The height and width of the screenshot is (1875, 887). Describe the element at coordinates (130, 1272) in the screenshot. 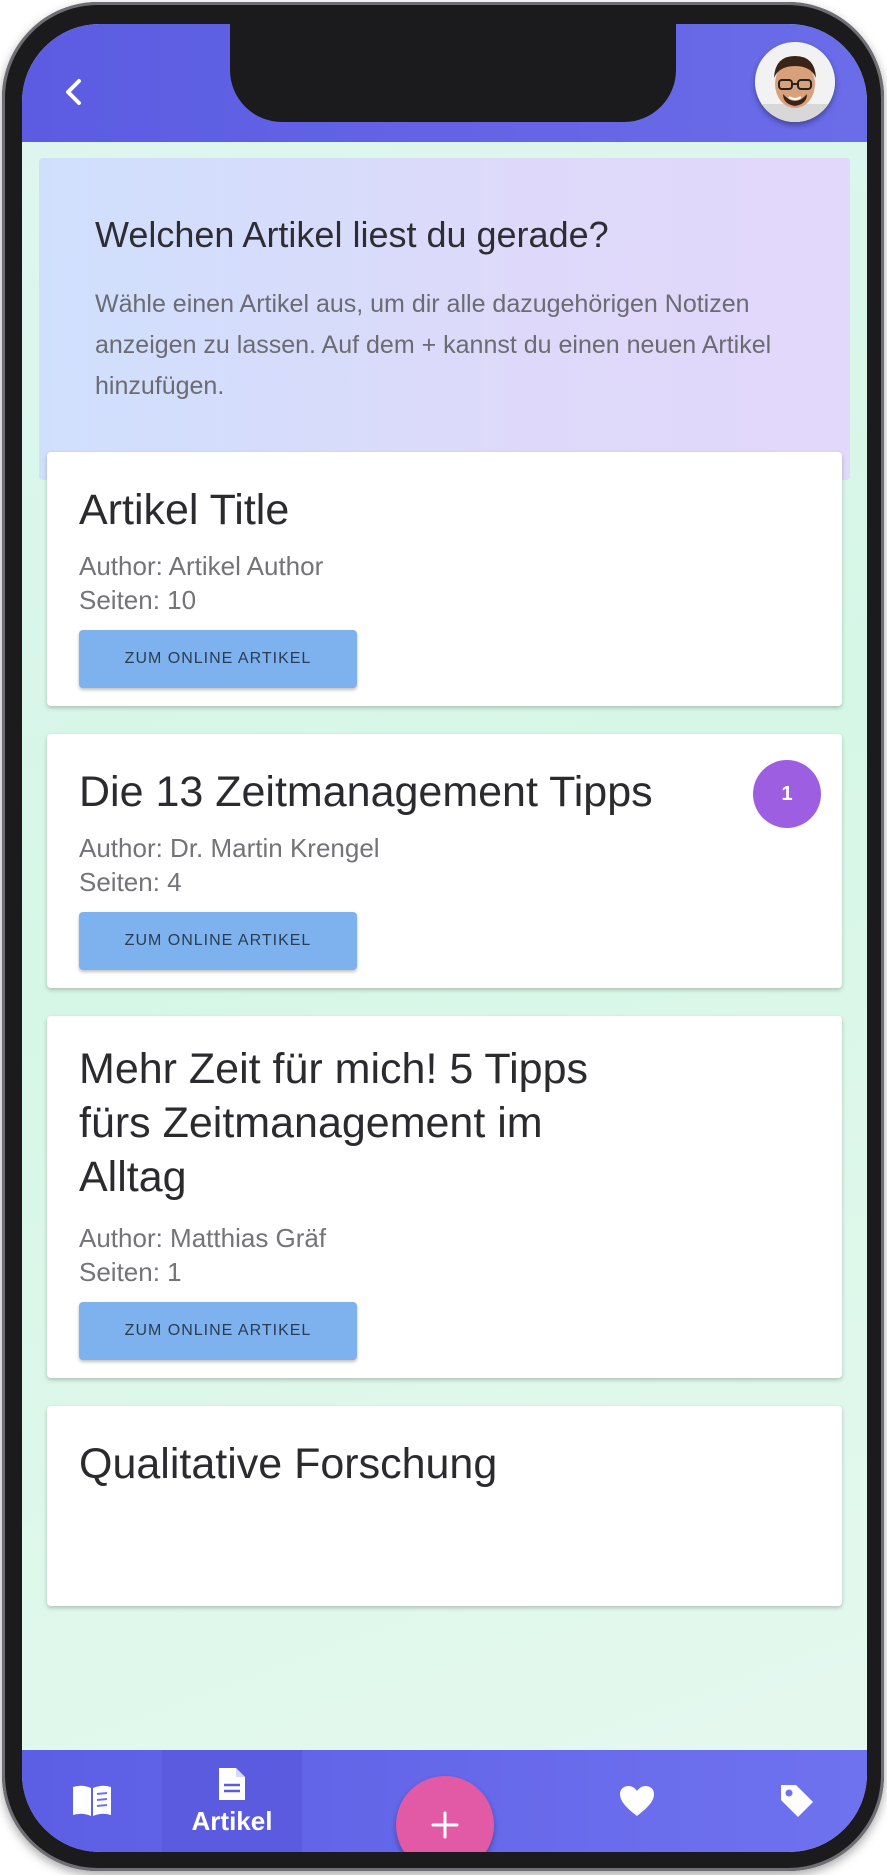

I see `article-pages: Seiten: 1` at that location.